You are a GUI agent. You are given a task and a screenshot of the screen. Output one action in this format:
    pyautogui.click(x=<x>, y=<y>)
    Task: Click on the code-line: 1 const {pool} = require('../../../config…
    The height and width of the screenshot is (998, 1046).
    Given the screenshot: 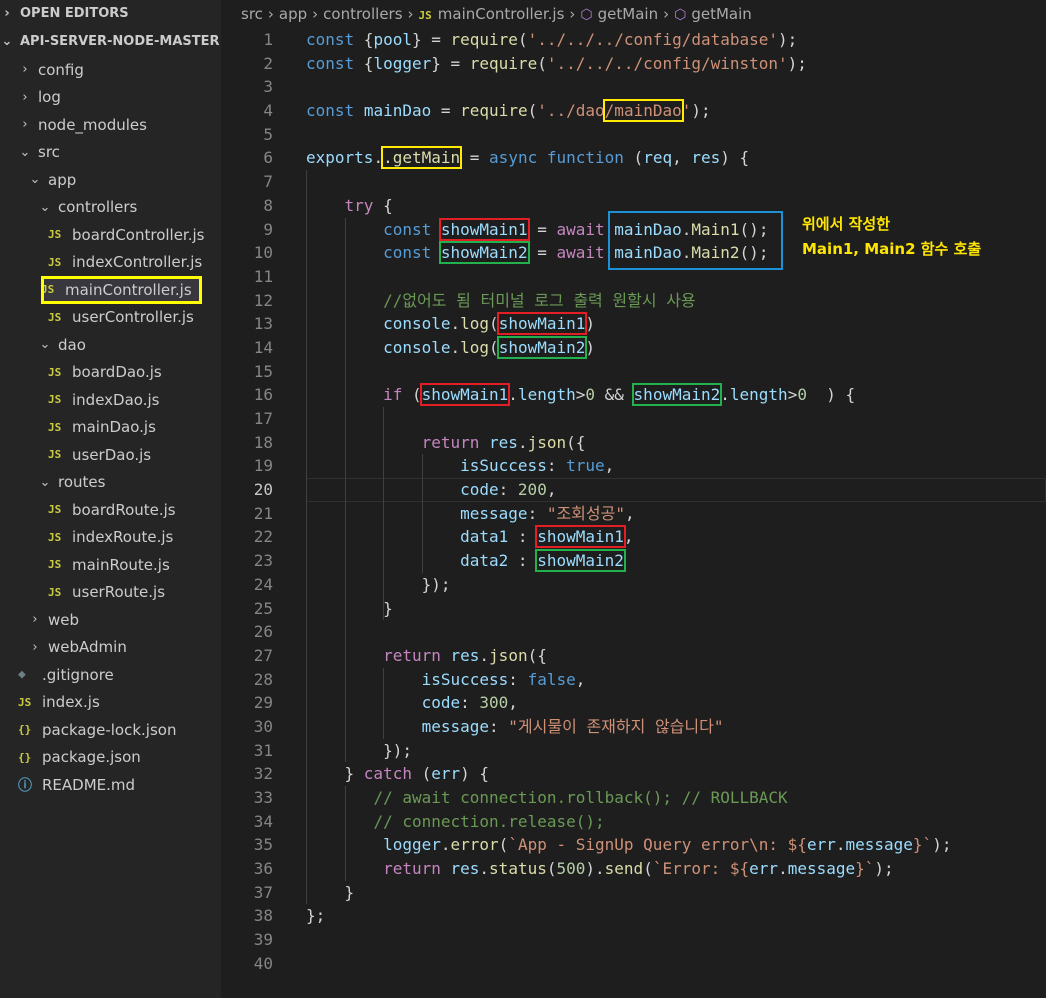 What is the action you would take?
    pyautogui.click(x=633, y=40)
    